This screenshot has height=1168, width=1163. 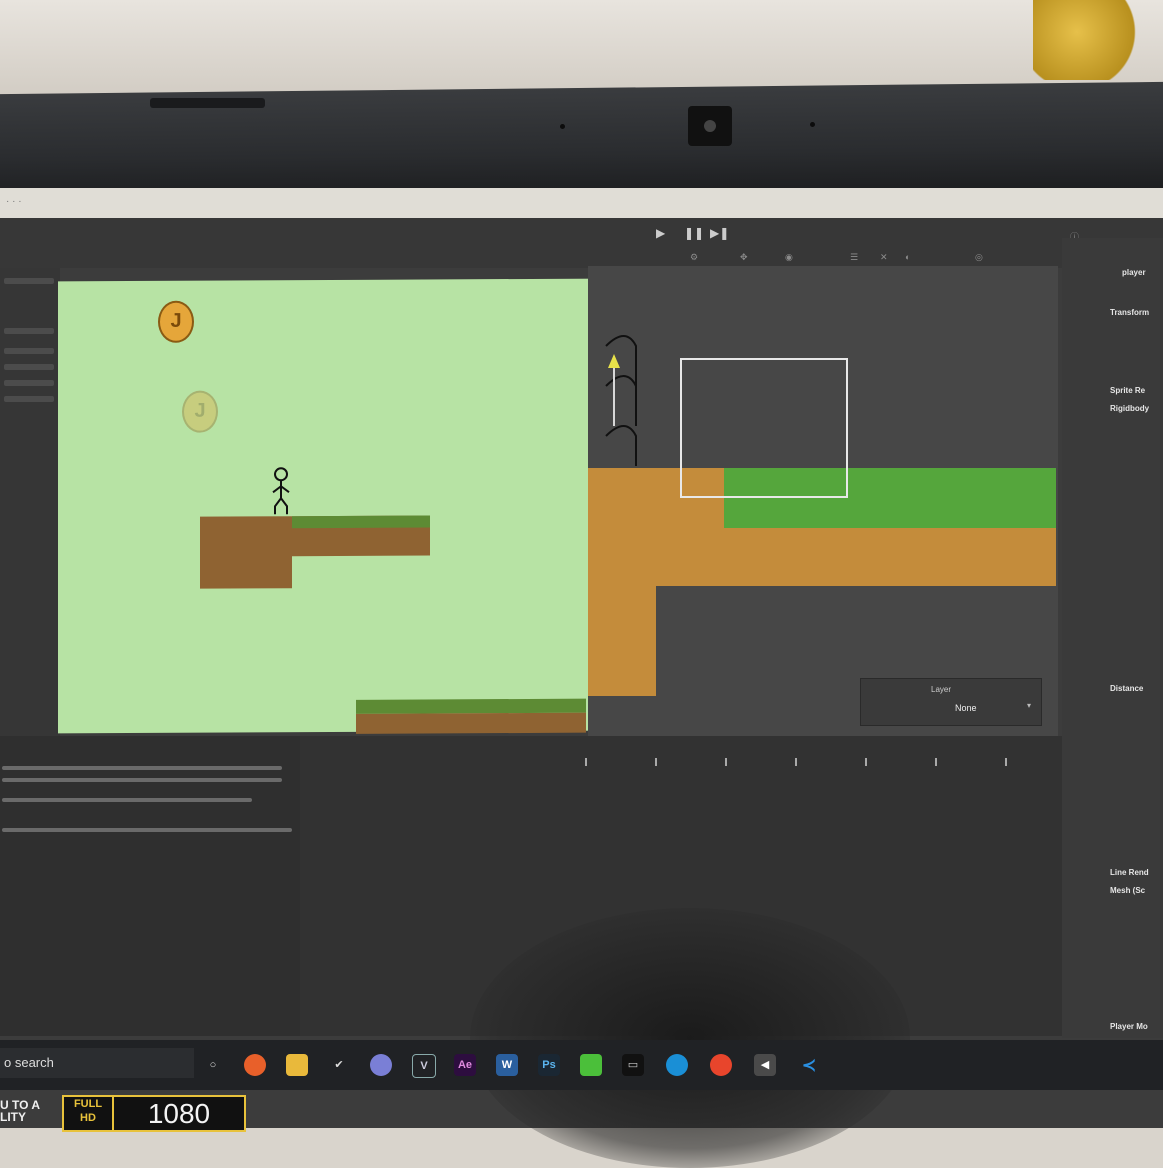 What do you see at coordinates (907, 257) in the screenshot?
I see `scene-tool: ◐` at bounding box center [907, 257].